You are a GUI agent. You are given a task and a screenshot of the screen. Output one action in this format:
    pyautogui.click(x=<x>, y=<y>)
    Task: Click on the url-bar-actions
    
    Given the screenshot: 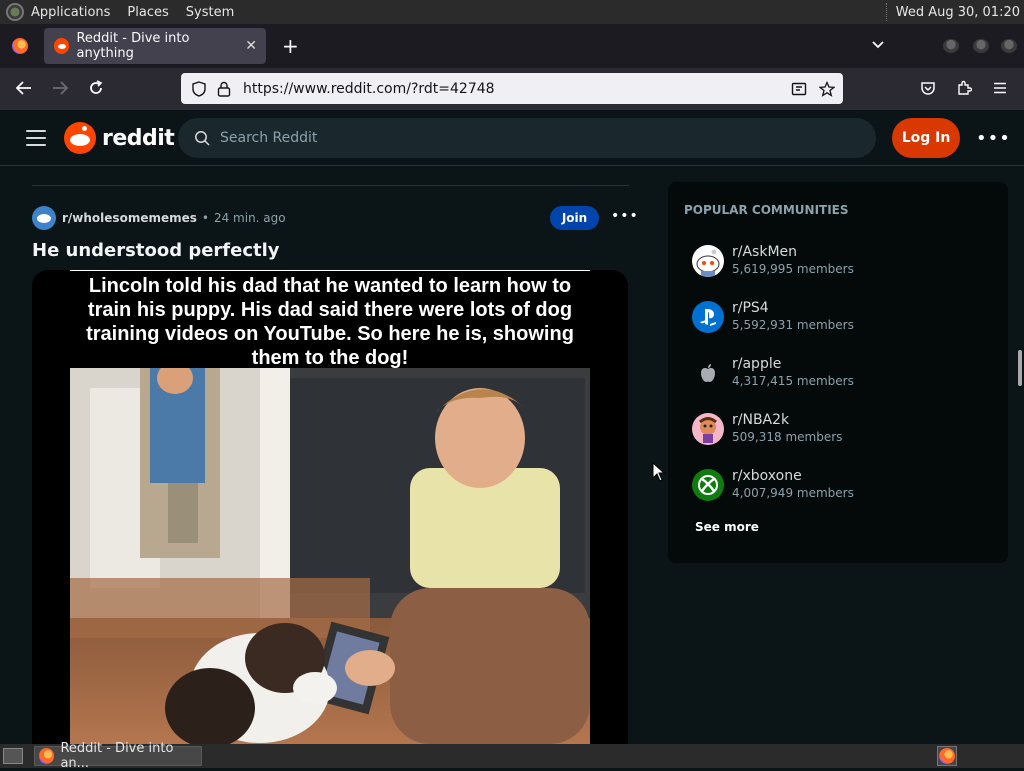 What is the action you would take?
    pyautogui.click(x=813, y=88)
    